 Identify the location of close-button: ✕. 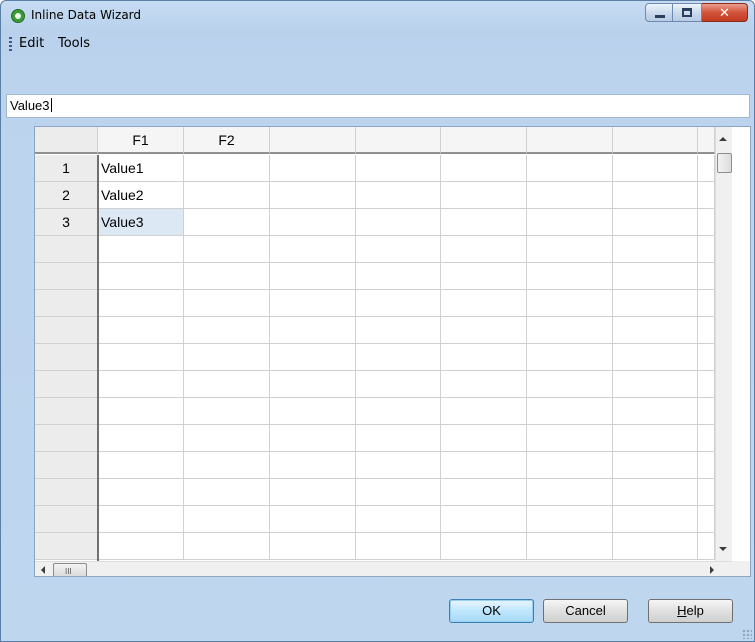
(725, 12).